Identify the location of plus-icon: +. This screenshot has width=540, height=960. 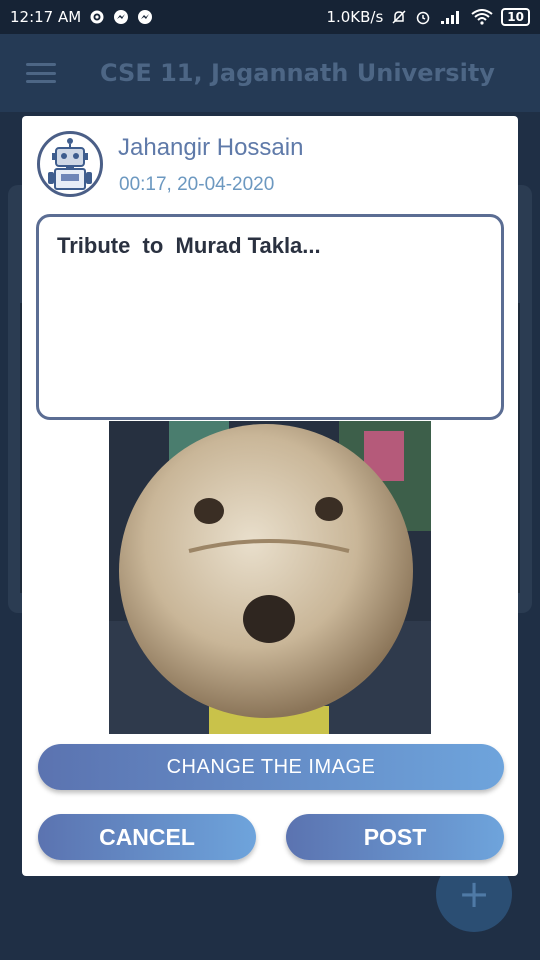
(474, 894).